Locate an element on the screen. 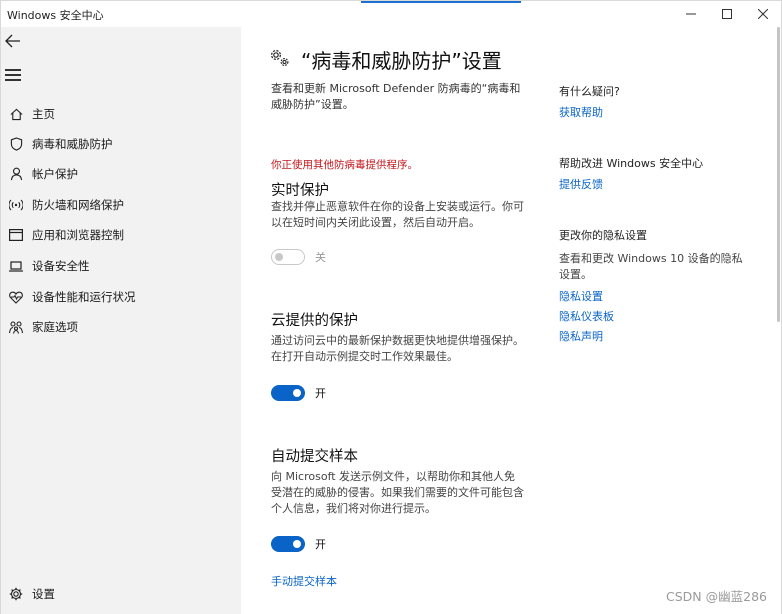  page-title: “病毒和威胁防护”设置 is located at coordinates (401, 61).